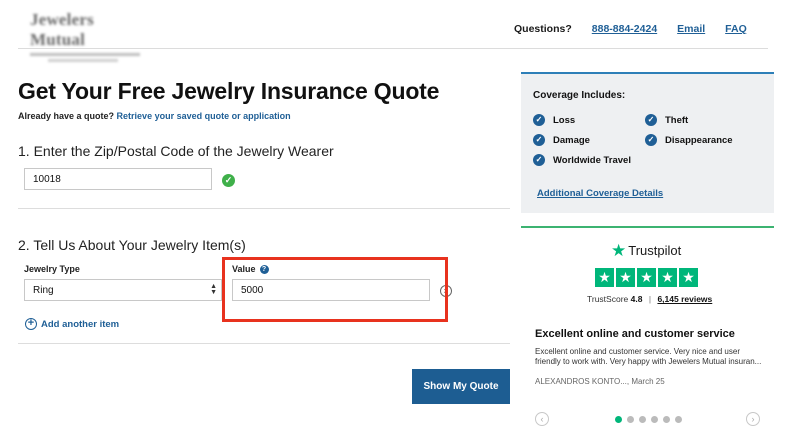 The height and width of the screenshot is (433, 800). What do you see at coordinates (600, 381) in the screenshot?
I see `review-author: ALEXANDROS KONTO..., March 25` at bounding box center [600, 381].